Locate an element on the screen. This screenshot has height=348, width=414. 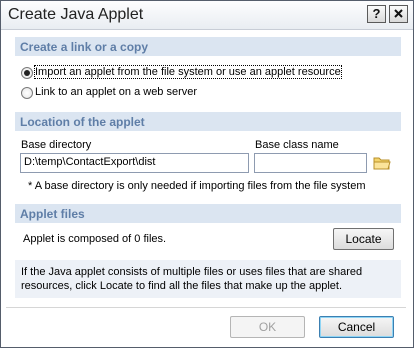
dialog-title: Create Java Applet is located at coordinates (76, 14).